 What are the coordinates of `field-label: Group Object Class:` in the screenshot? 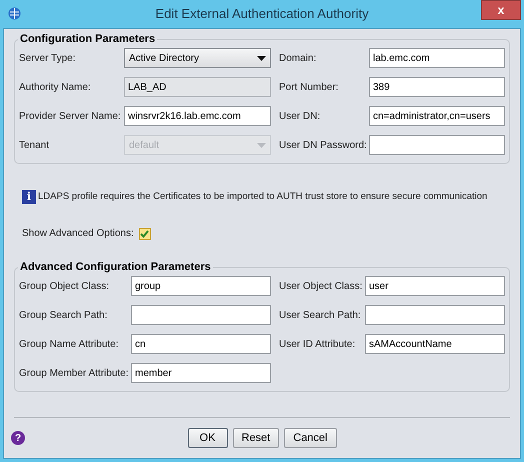 It's located at (64, 287).